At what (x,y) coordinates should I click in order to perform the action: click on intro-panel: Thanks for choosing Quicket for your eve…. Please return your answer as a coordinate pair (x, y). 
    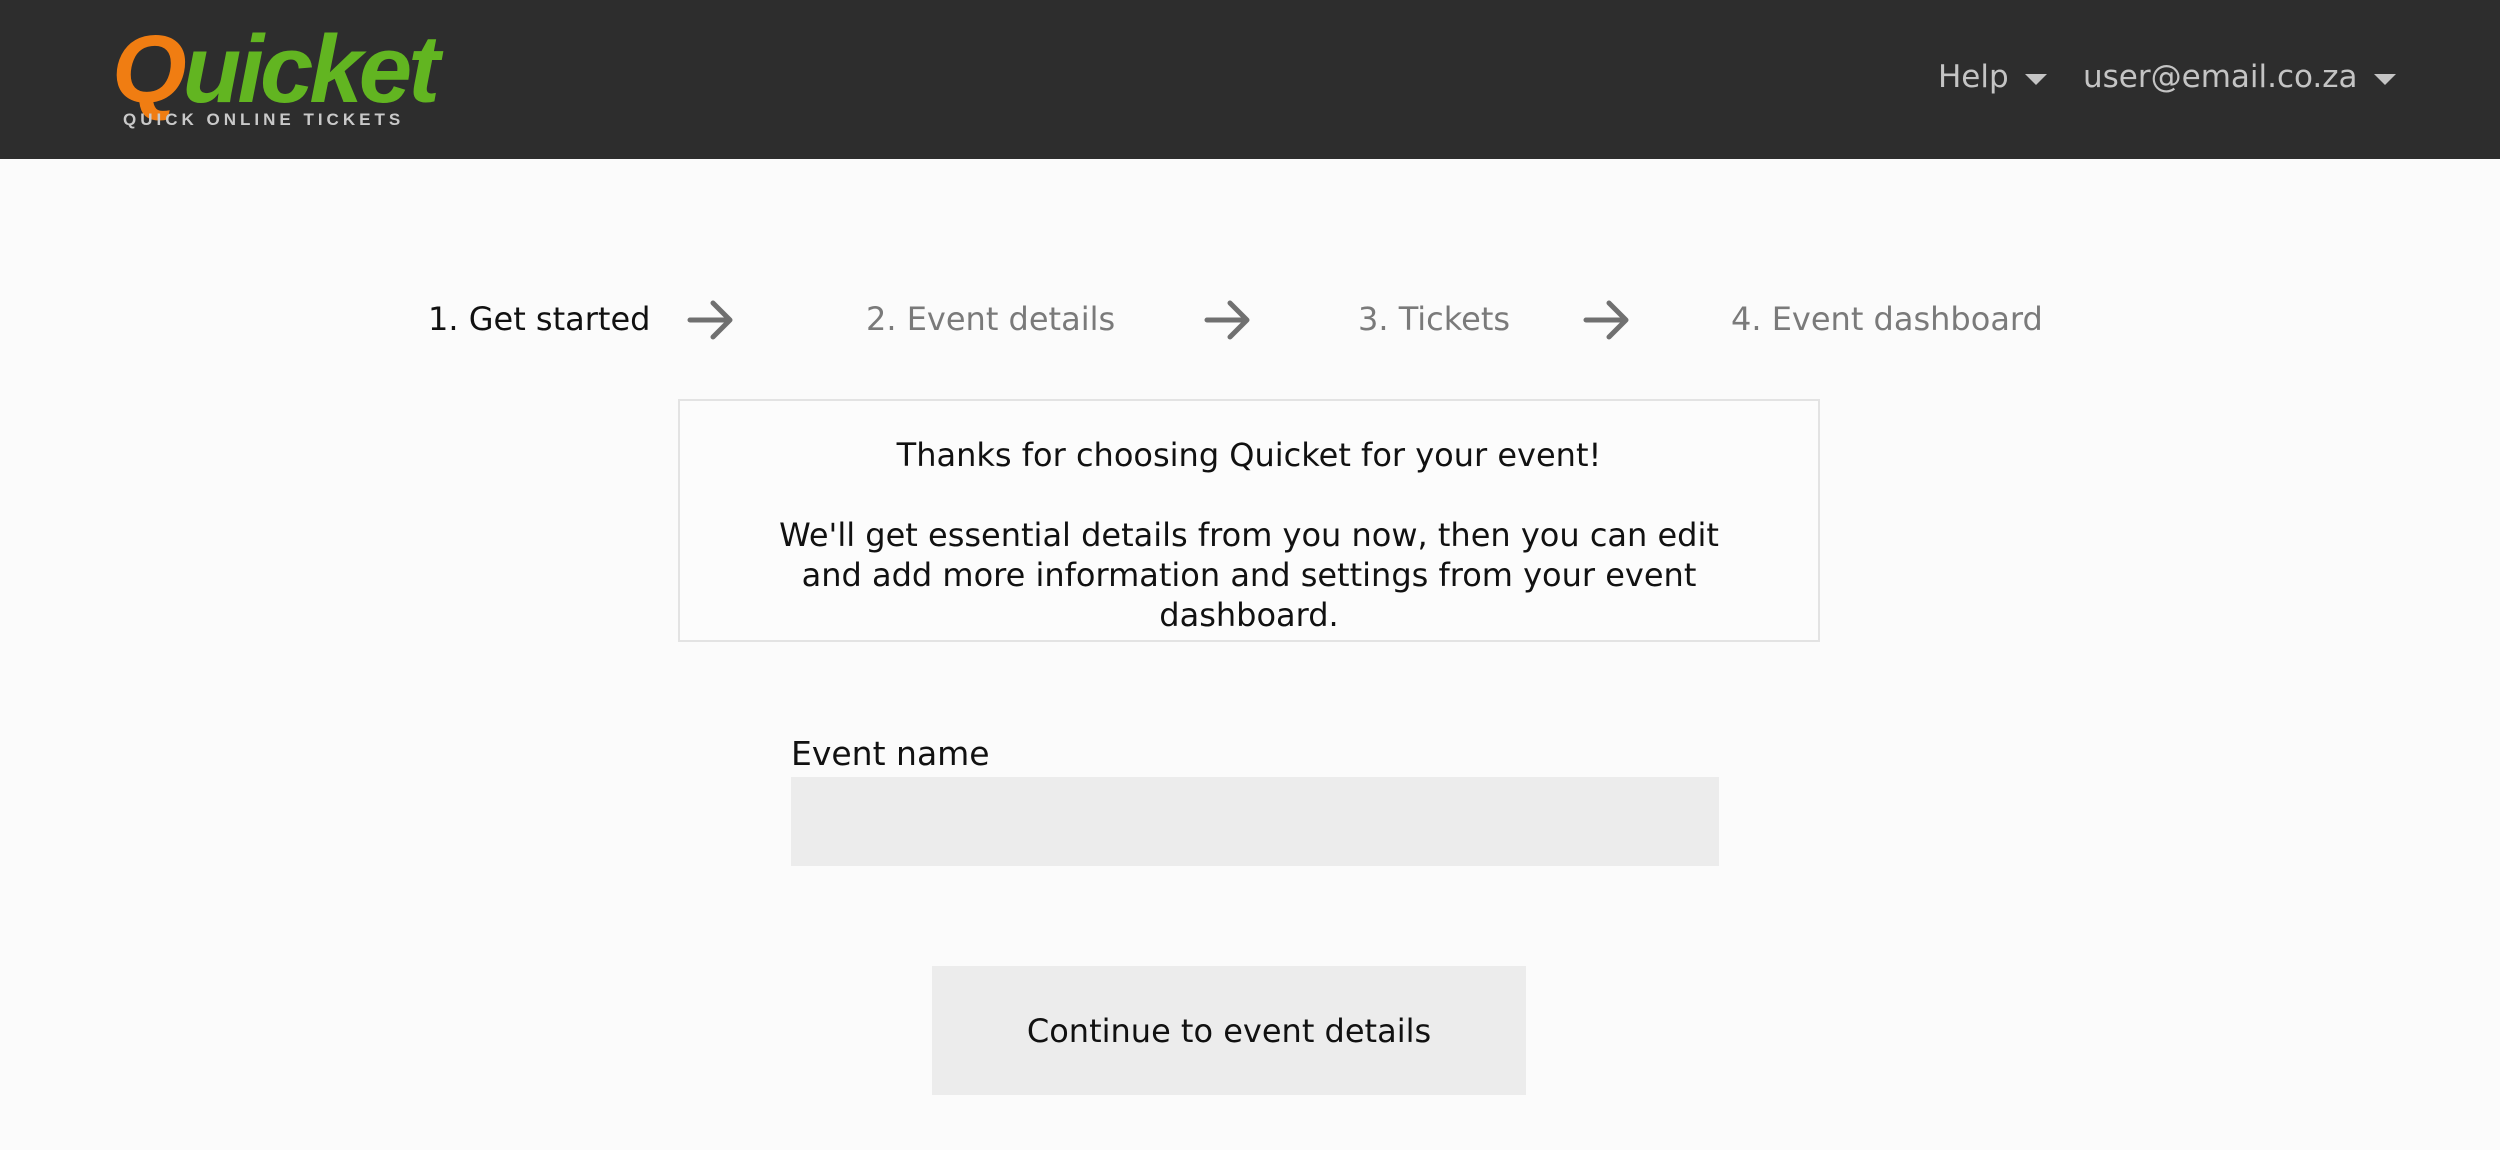
    Looking at the image, I should click on (1249, 520).